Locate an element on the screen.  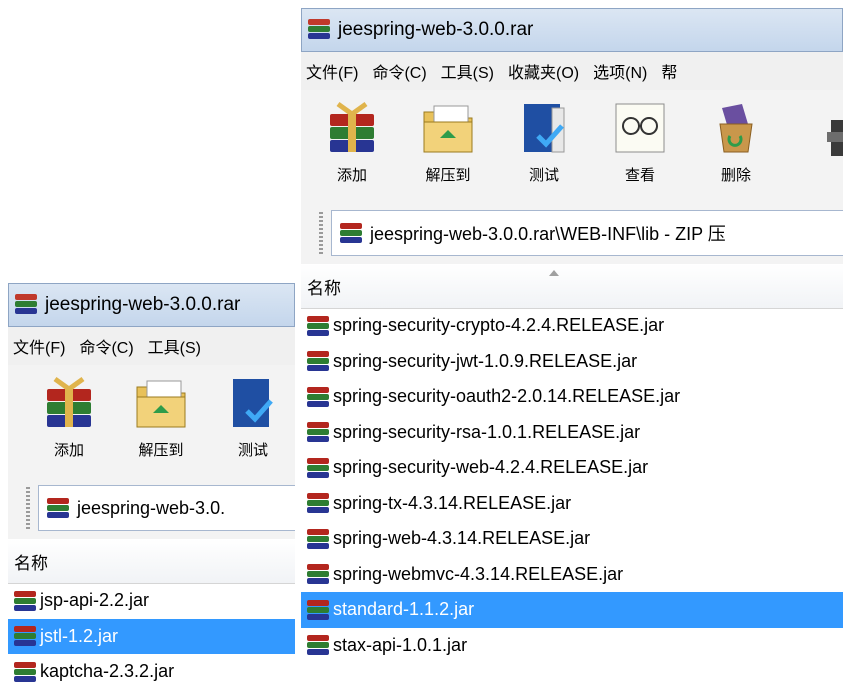
menu-help: 帮 is located at coordinates (673, 71).